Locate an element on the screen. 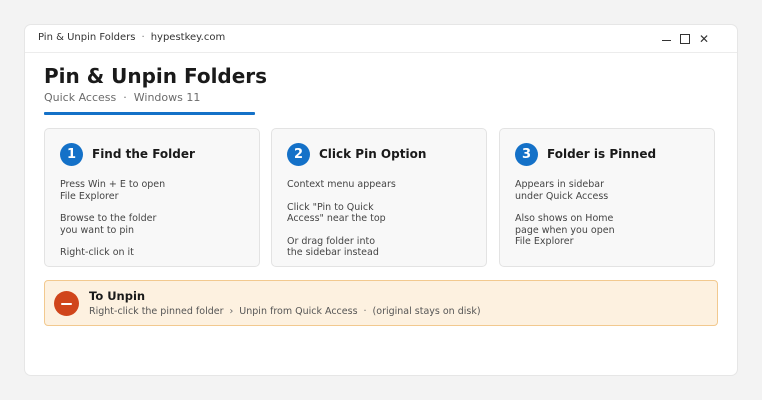  subtitle-windows-version: Windows 11 is located at coordinates (167, 97).